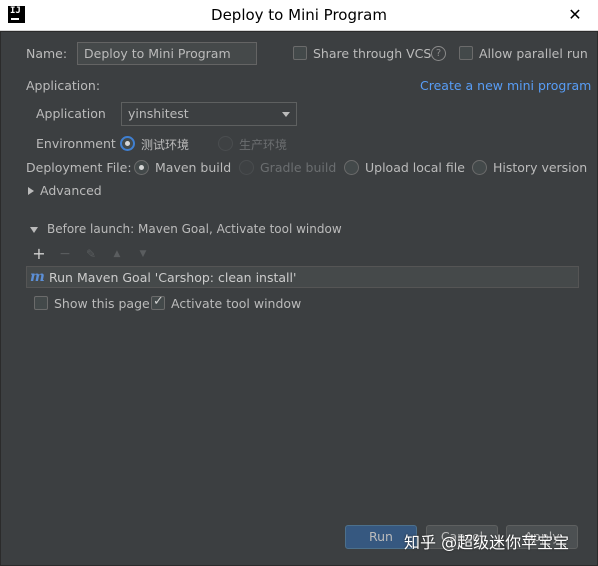 The width and height of the screenshot is (598, 566). Describe the element at coordinates (286, 114) in the screenshot. I see `chevron-down-icon` at that location.